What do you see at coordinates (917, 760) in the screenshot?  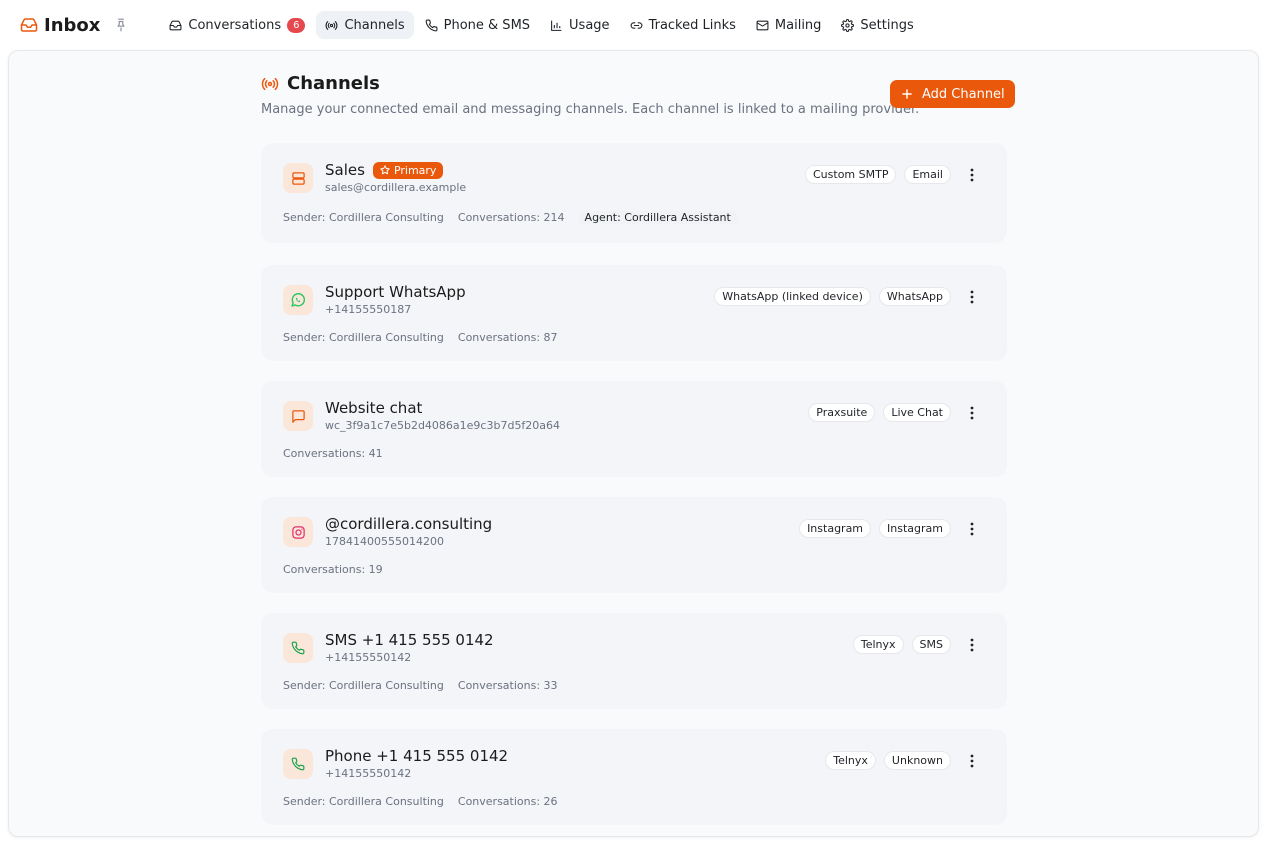 I see `type-tag: Unknown` at bounding box center [917, 760].